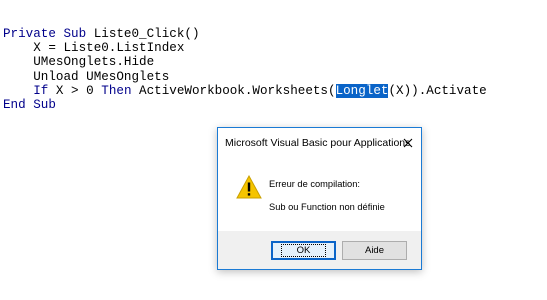  What do you see at coordinates (437, 90) in the screenshot?
I see `code-text: (X)).Activate` at bounding box center [437, 90].